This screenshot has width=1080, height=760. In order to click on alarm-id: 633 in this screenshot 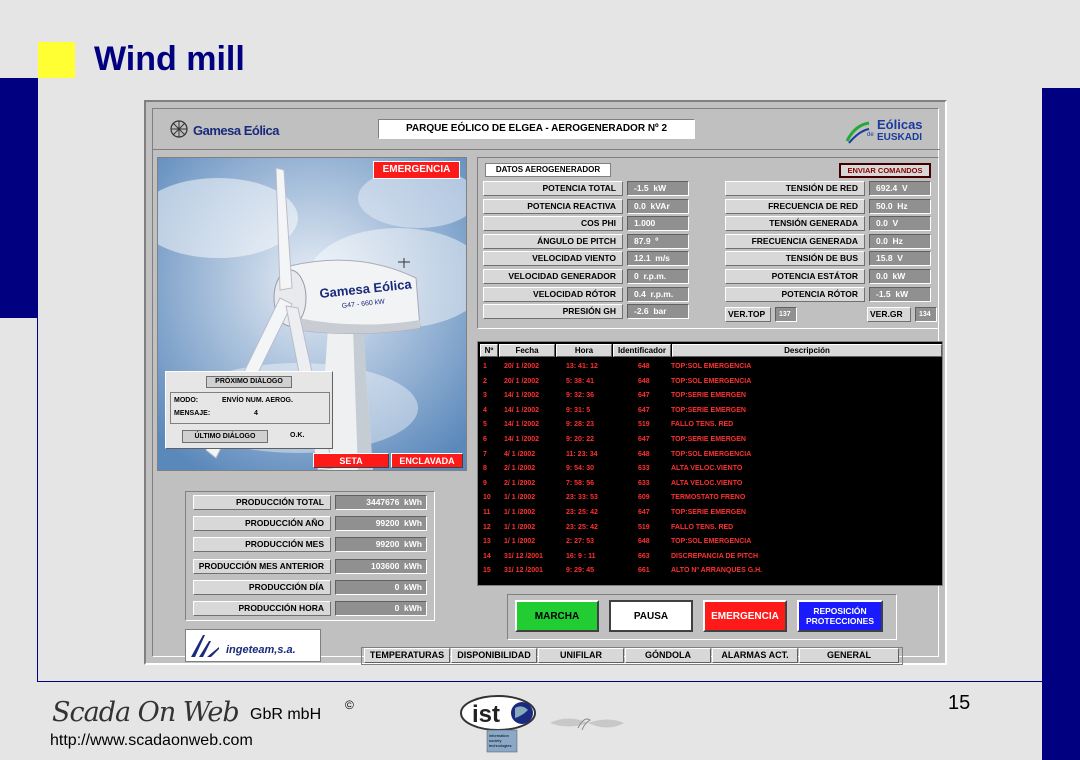, I will do `click(644, 483)`.